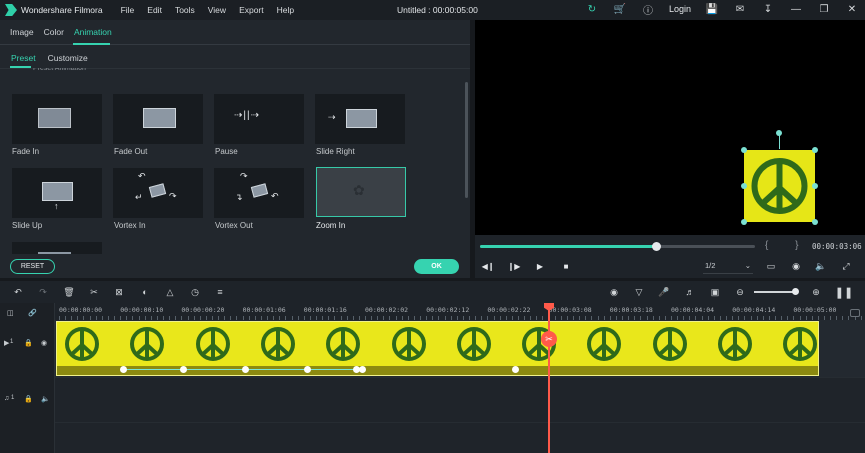 The width and height of the screenshot is (865, 453). Describe the element at coordinates (57, 248) in the screenshot. I see `preset-more` at that location.